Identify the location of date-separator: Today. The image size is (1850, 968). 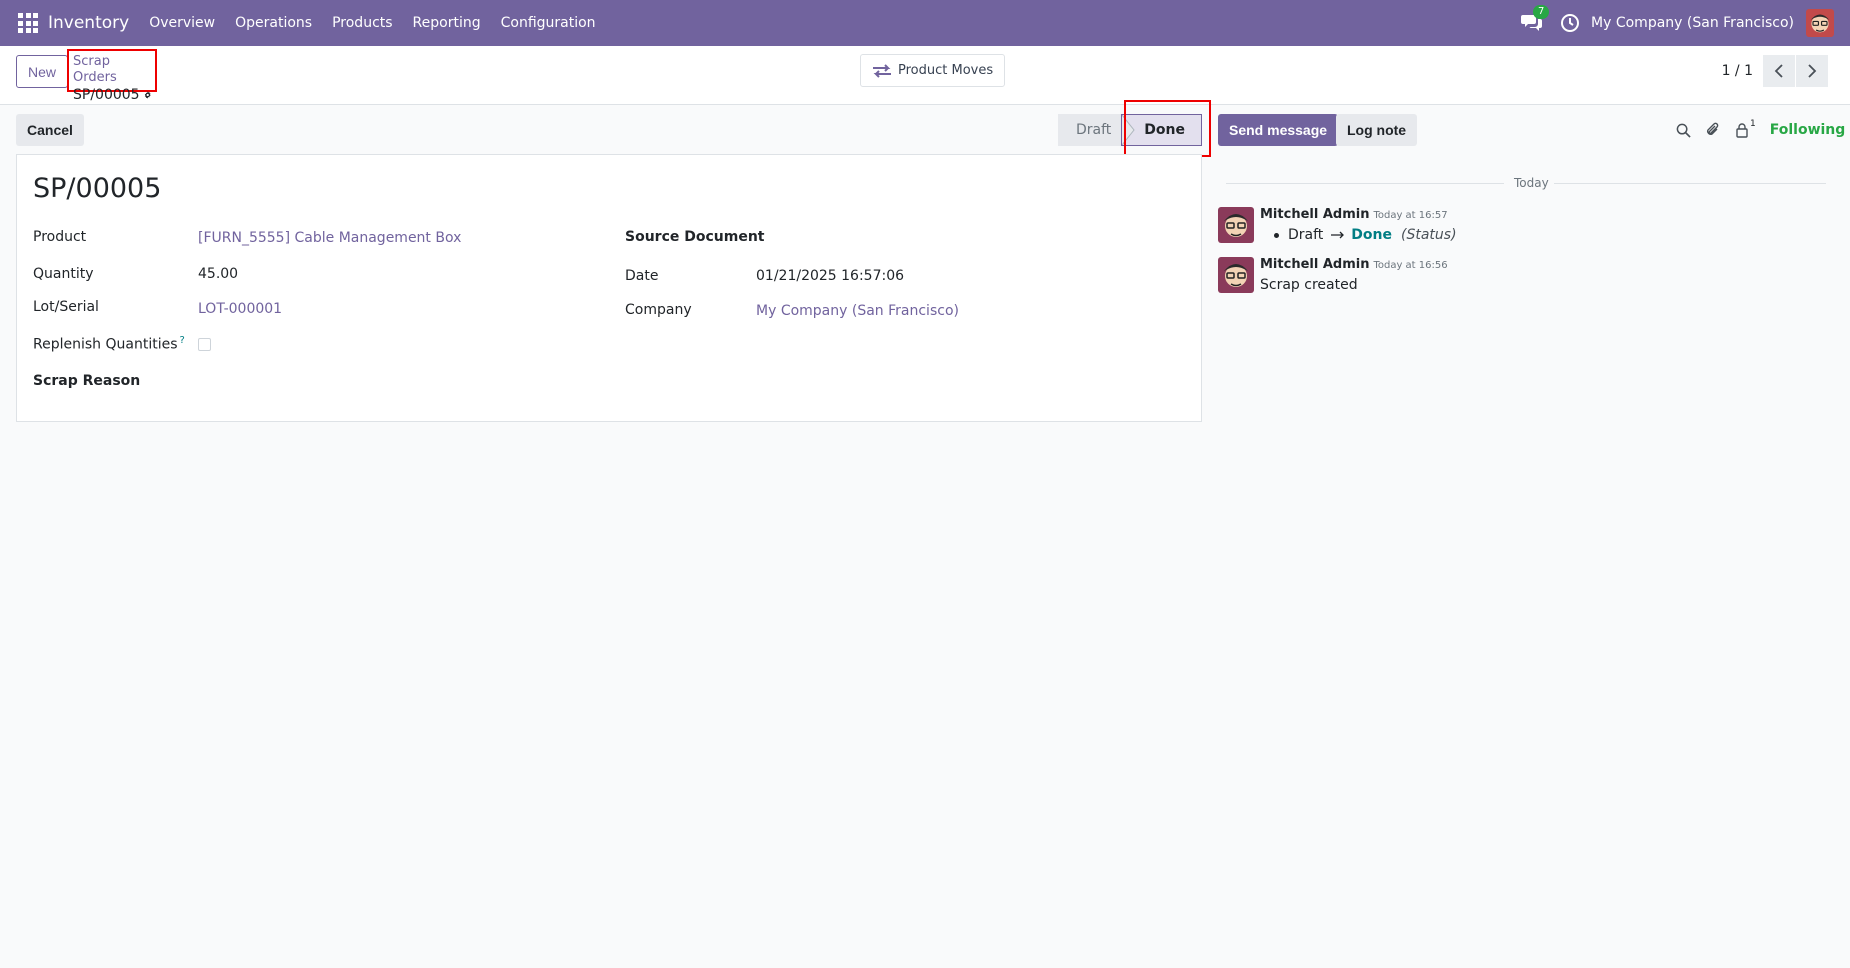
(1526, 183).